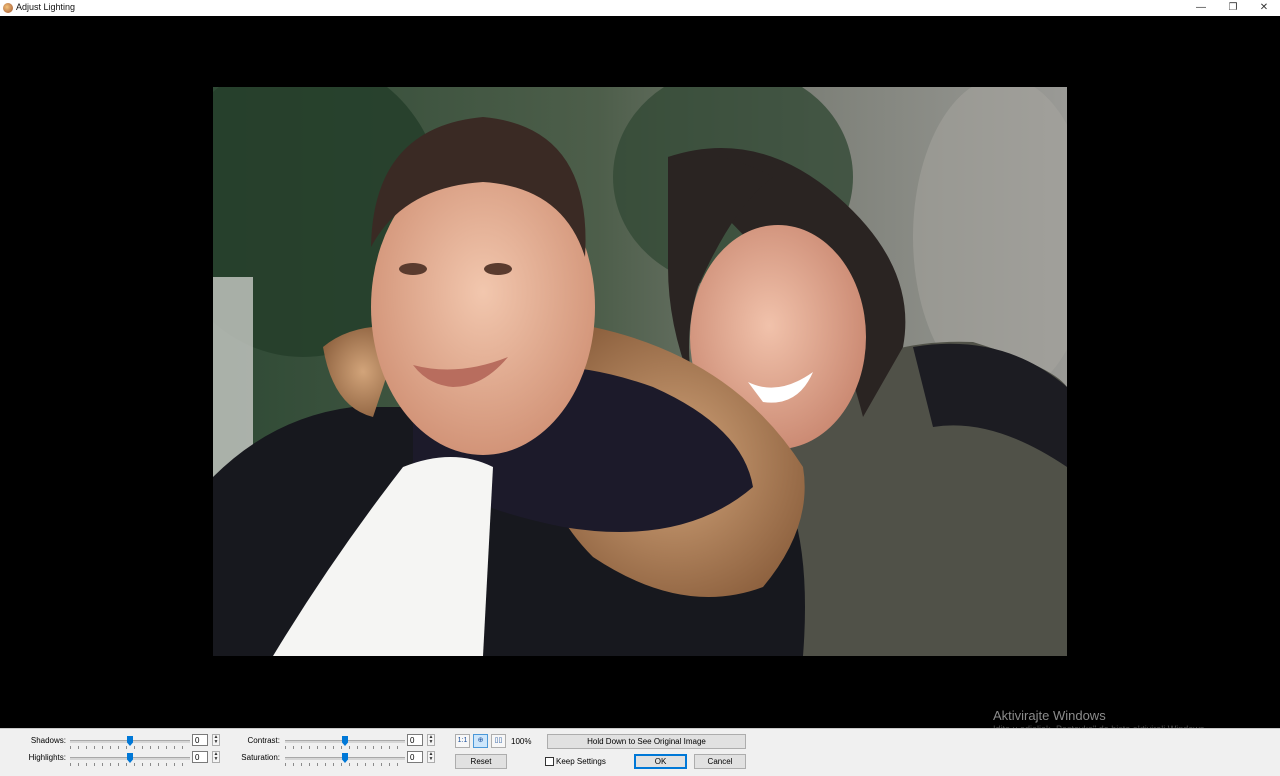 The width and height of the screenshot is (1280, 776). Describe the element at coordinates (498, 741) in the screenshot. I see `compare-view-button: ▯▯` at that location.